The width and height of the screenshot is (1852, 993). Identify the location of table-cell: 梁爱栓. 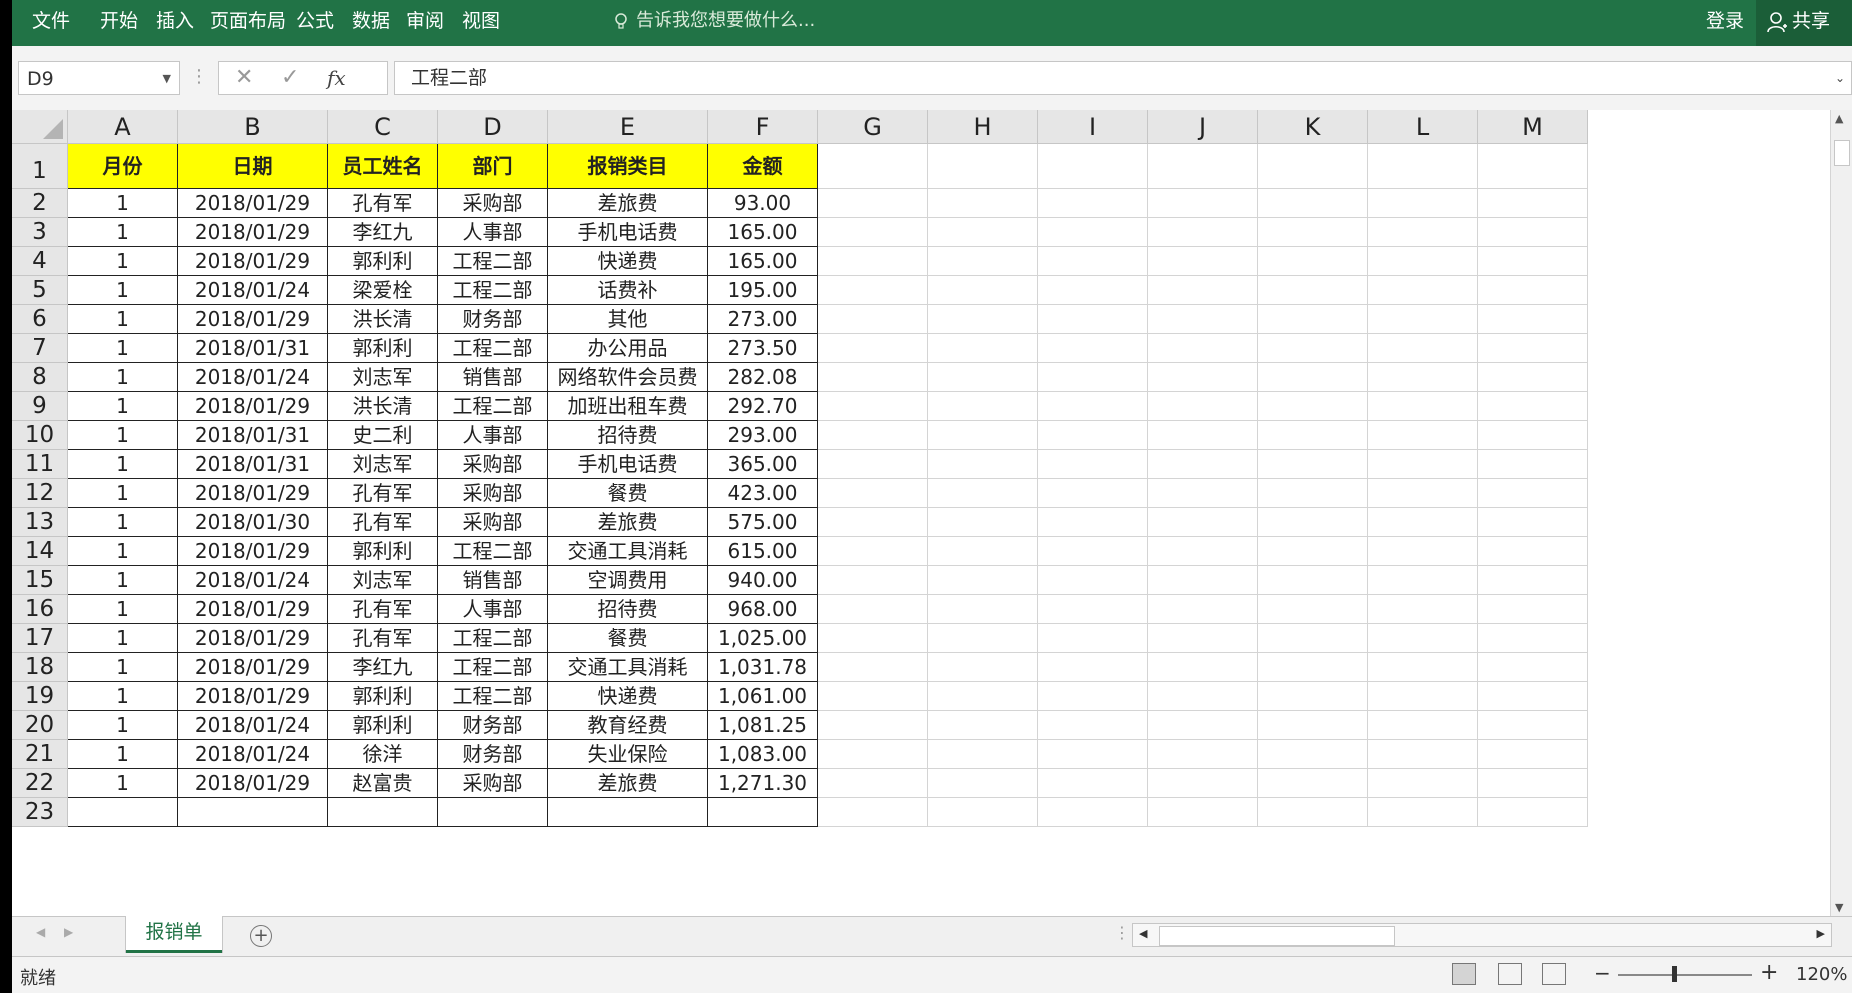
(383, 290).